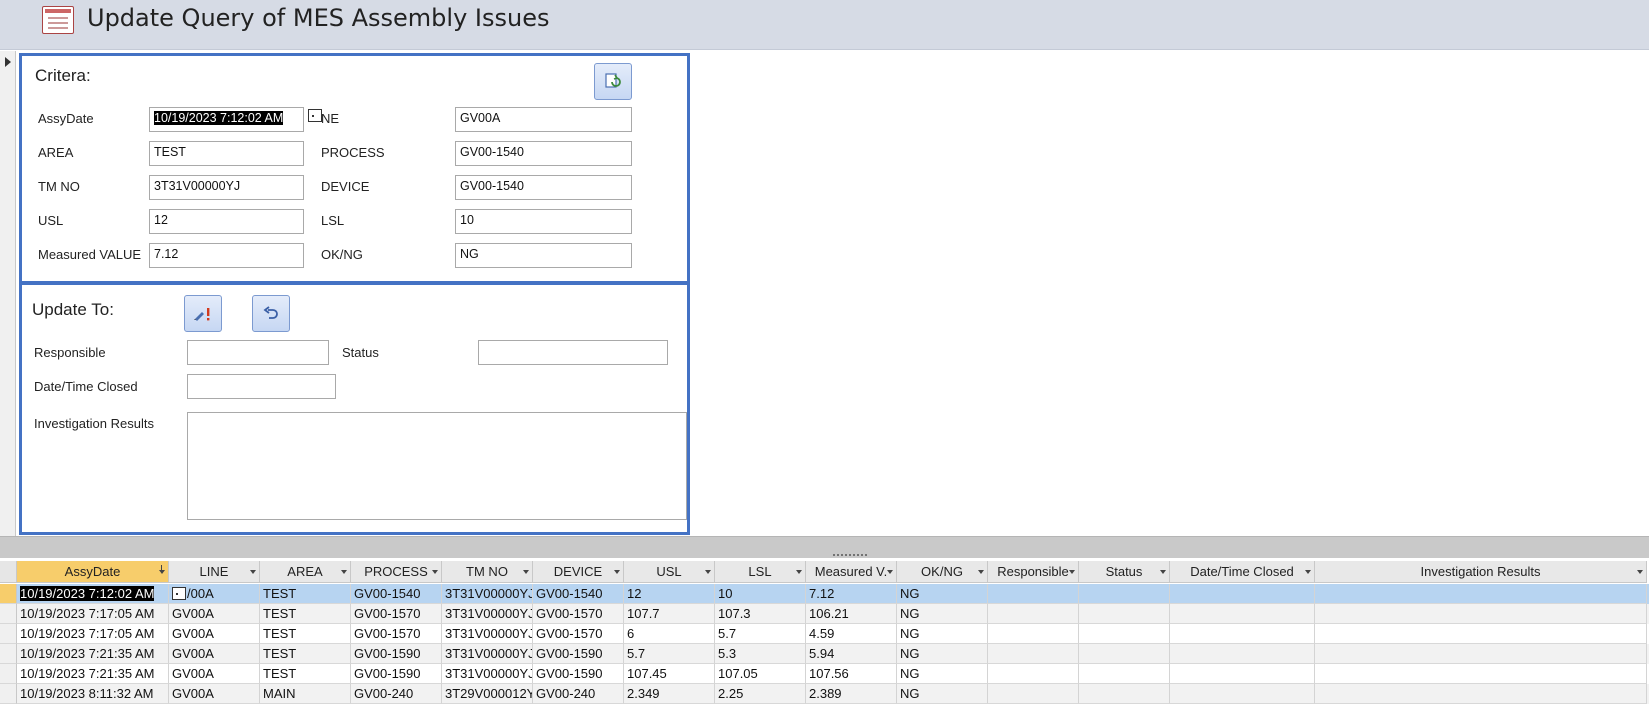  Describe the element at coordinates (93, 594) in the screenshot. I see `table-cell: 10/19/2023 7:12:02 AM` at that location.